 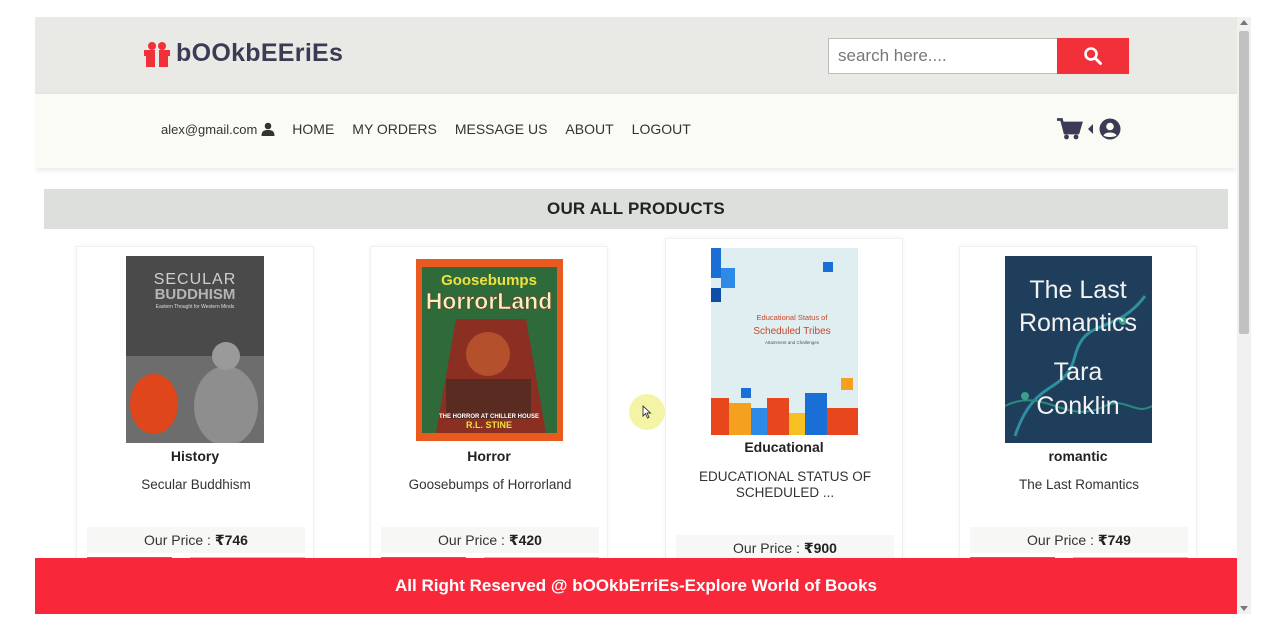 I want to click on brand-logo: bOOkbEEriEs, so click(x=243, y=53).